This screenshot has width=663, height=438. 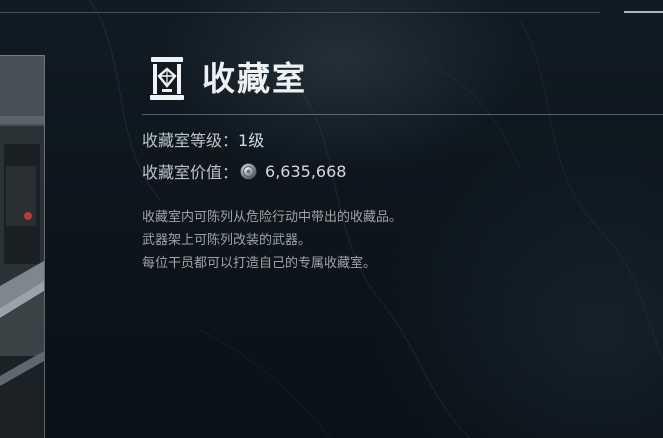 I want to click on preview-image, so click(x=22, y=247).